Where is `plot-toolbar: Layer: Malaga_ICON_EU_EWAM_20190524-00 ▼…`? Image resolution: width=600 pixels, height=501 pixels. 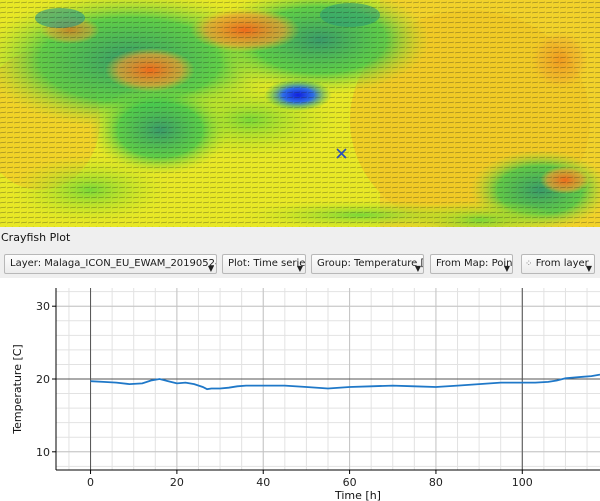
plot-toolbar: Layer: Malaga_ICON_EU_EWAM_20190524-00 ▼… is located at coordinates (300, 264).